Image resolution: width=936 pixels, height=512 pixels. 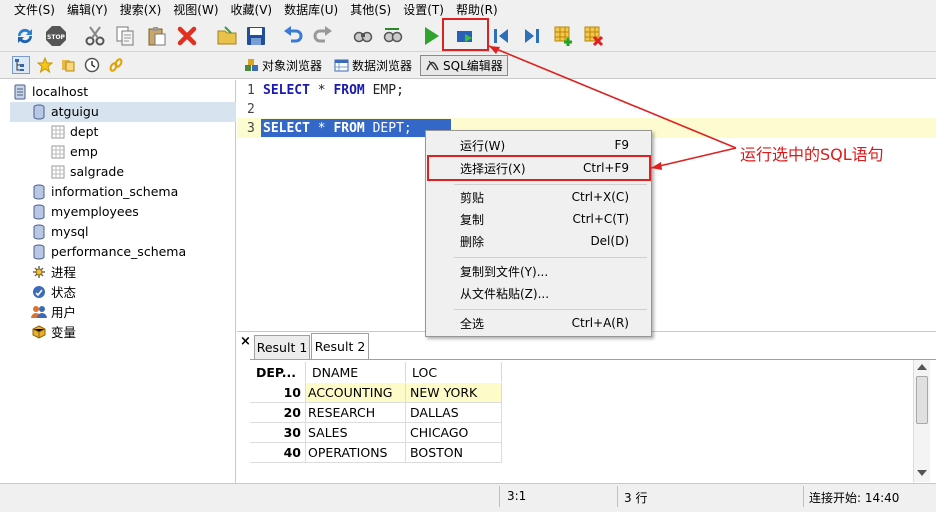 What do you see at coordinates (517, 496) in the screenshot?
I see `status-cursor-position: 3:1` at bounding box center [517, 496].